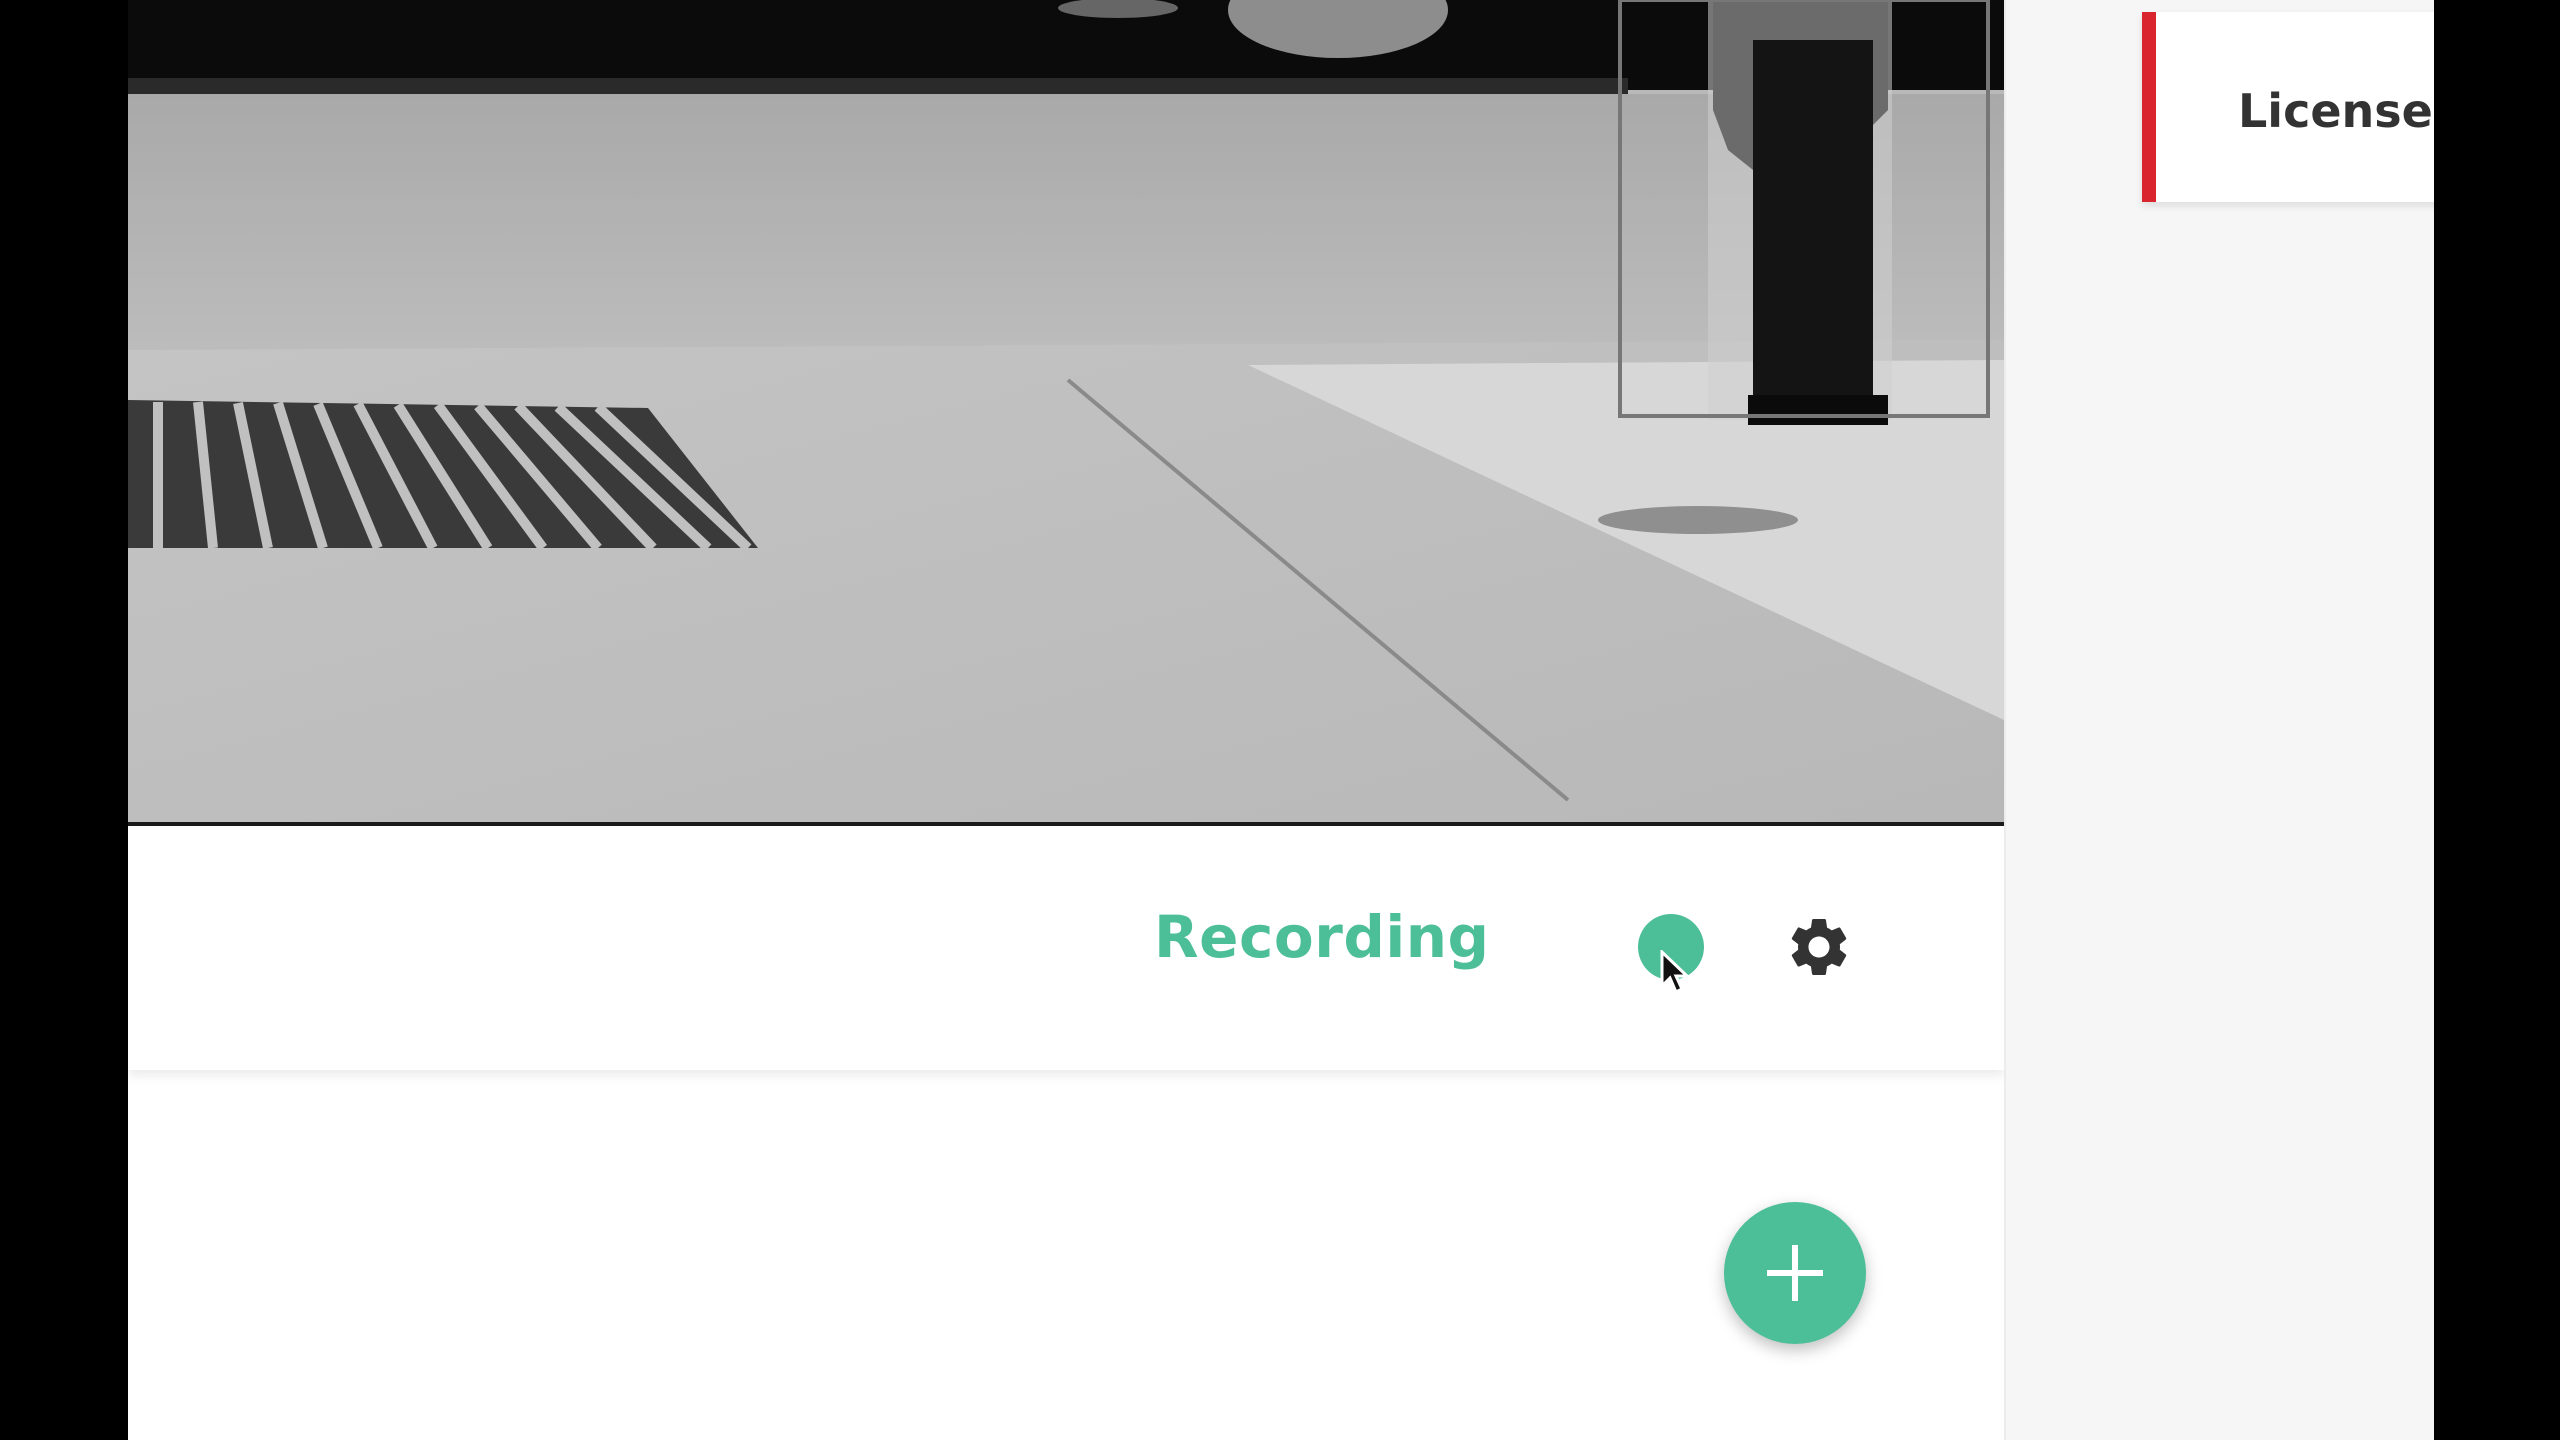 Image resolution: width=2560 pixels, height=1440 pixels. Describe the element at coordinates (2336, 111) in the screenshot. I see `license-card-title: License p` at that location.